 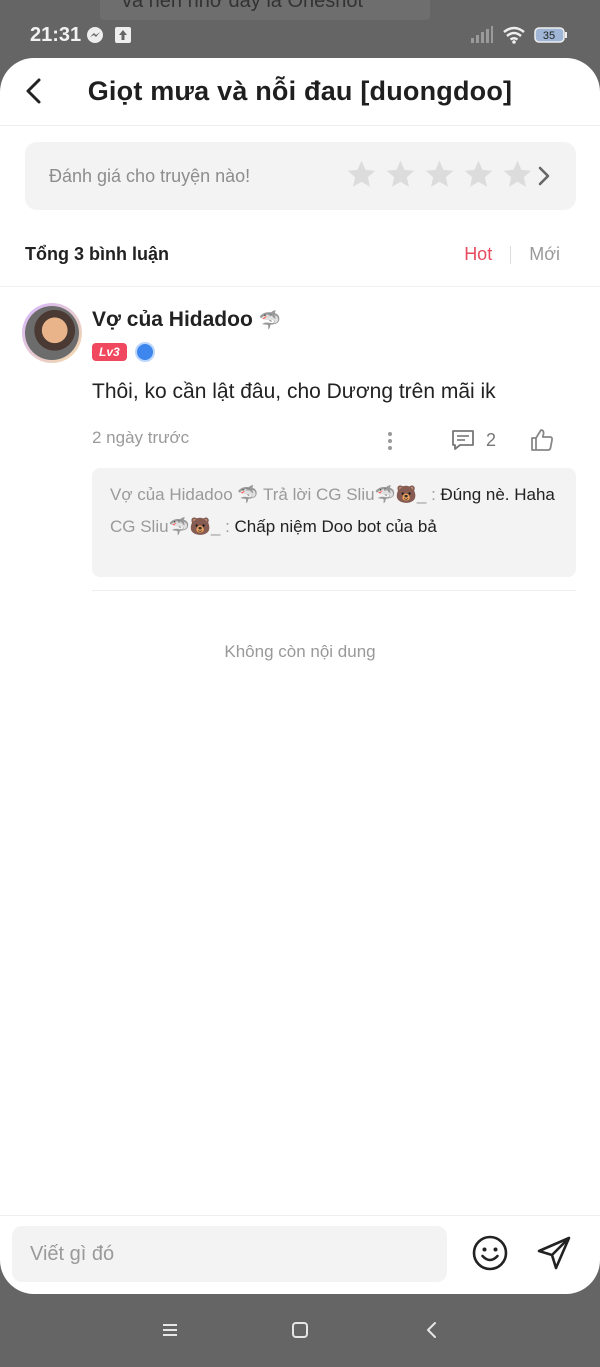 I want to click on reply-body: Chấp niệm Doo bot của bả, so click(x=335, y=526).